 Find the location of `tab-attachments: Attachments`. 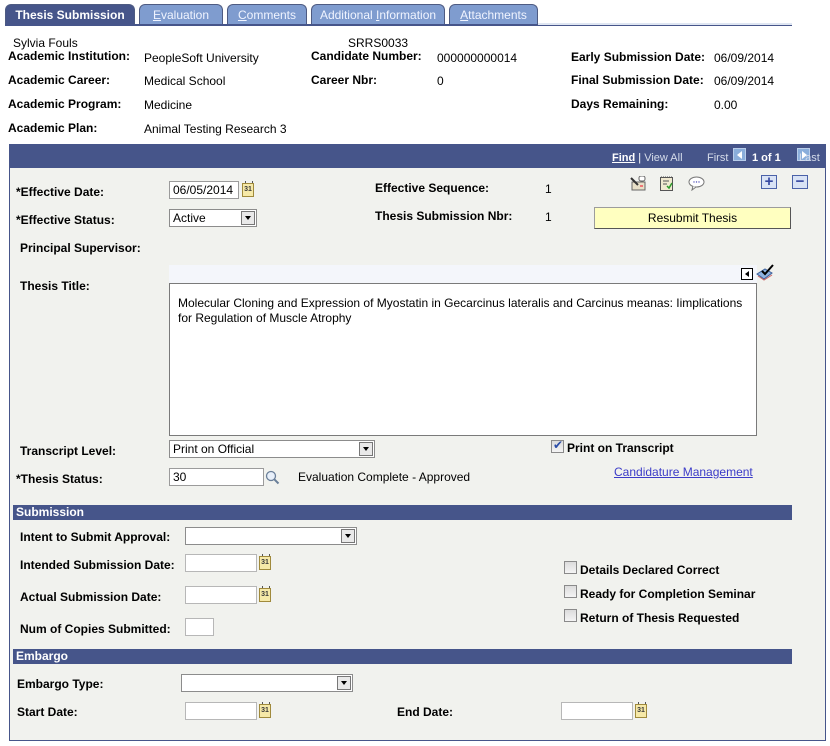

tab-attachments: Attachments is located at coordinates (493, 14).